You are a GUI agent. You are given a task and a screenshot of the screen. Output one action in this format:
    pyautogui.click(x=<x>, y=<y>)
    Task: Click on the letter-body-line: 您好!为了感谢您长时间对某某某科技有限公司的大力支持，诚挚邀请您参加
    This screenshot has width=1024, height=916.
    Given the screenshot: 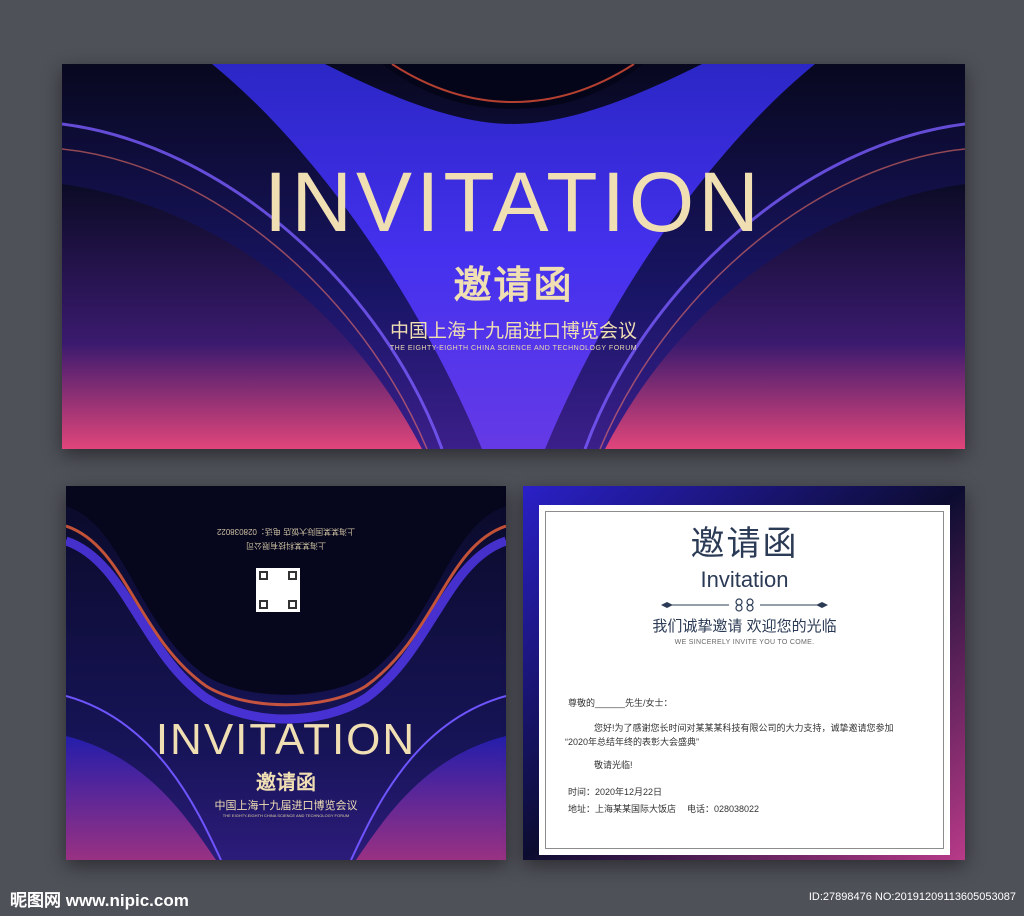 What is the action you would take?
    pyautogui.click(x=744, y=728)
    